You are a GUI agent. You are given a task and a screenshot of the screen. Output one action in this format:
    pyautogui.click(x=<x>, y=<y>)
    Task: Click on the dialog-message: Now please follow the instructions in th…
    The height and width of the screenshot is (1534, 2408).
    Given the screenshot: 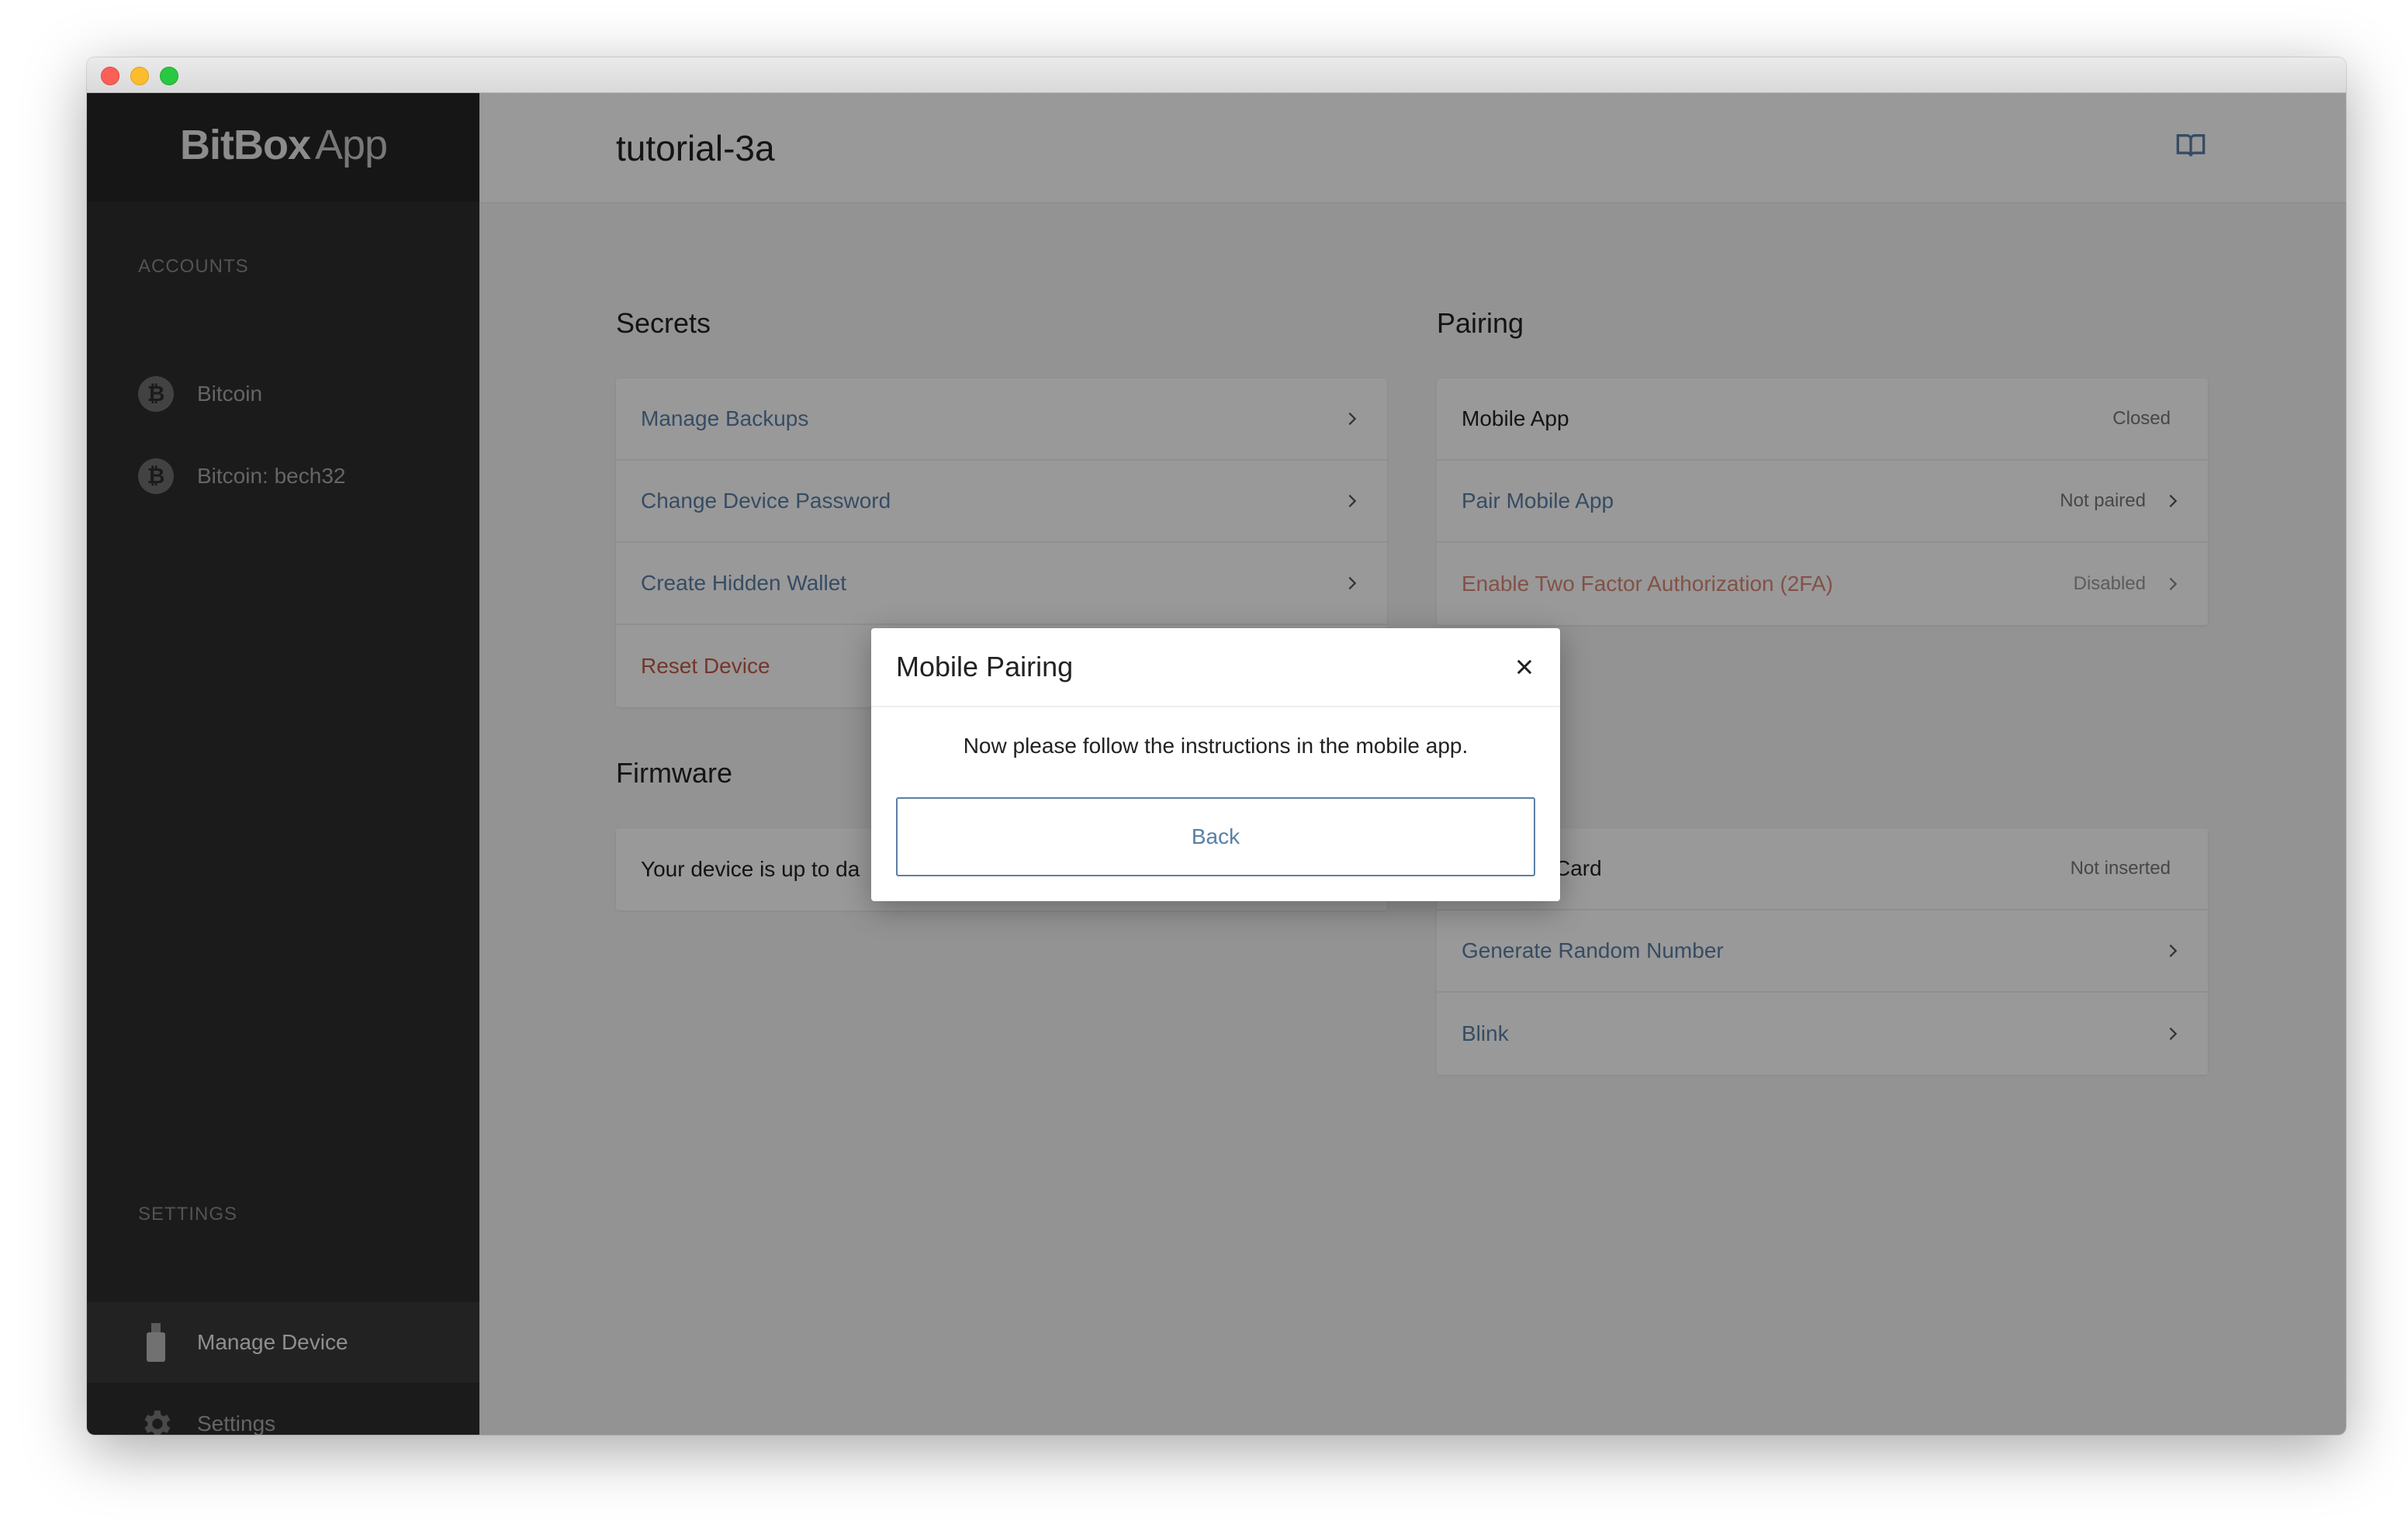 What is the action you would take?
    pyautogui.click(x=1216, y=746)
    